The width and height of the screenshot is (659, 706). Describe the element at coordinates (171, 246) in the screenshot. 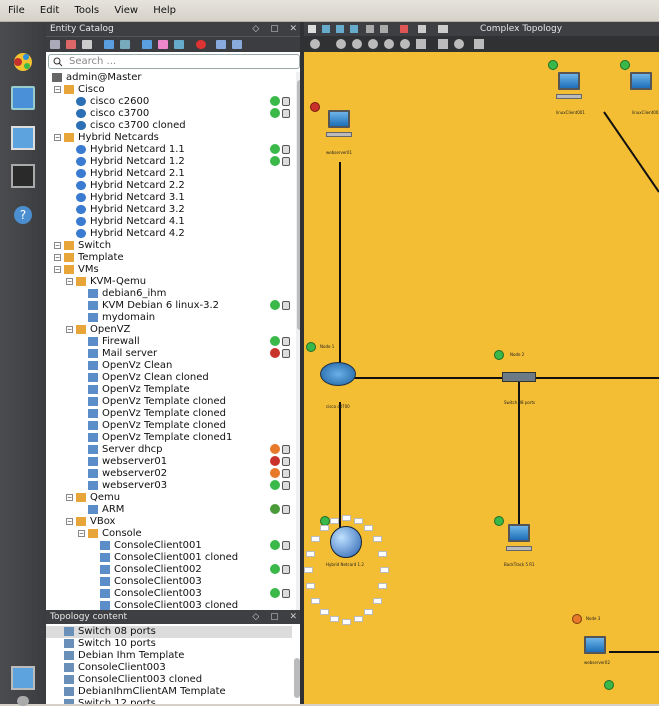

I see `tree-item: − Switch` at that location.